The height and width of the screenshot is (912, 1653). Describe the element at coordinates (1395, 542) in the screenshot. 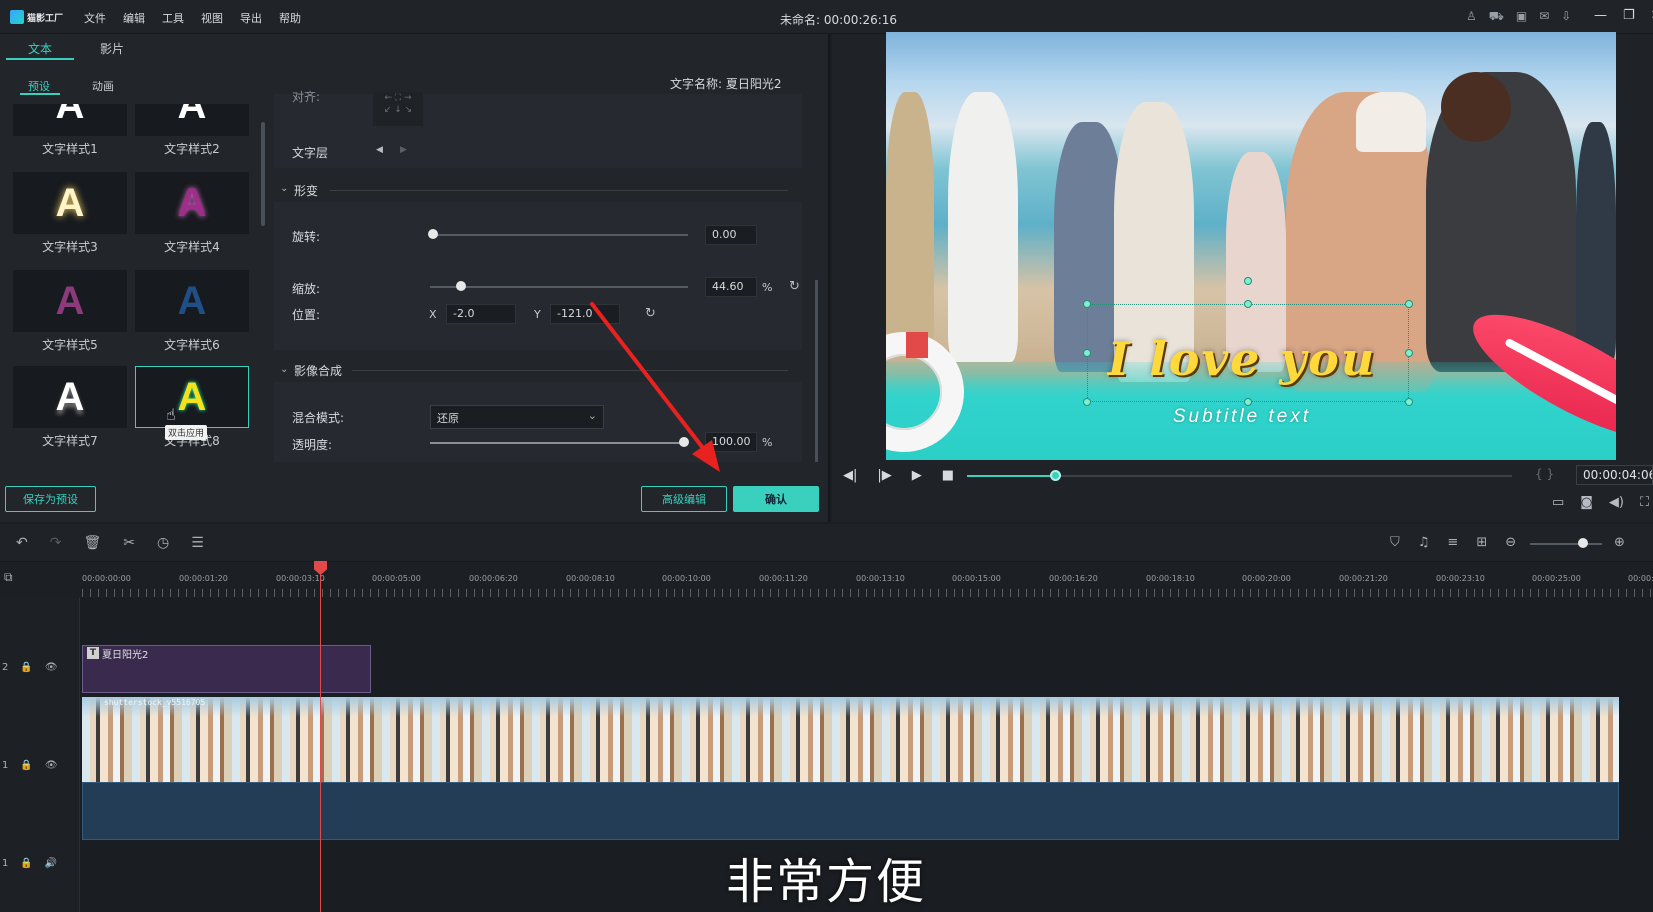

I see `marker-icon: ⛉` at that location.